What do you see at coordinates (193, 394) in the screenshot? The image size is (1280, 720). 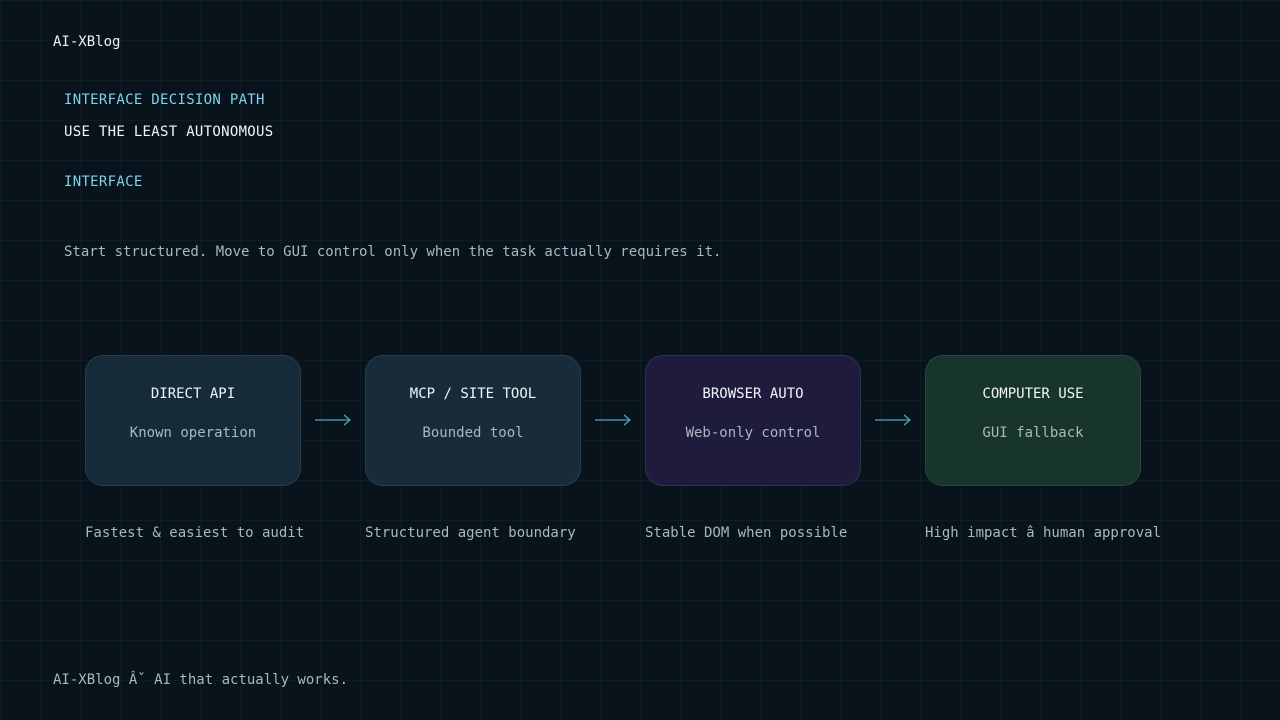 I see `step-label: DIRECT API` at bounding box center [193, 394].